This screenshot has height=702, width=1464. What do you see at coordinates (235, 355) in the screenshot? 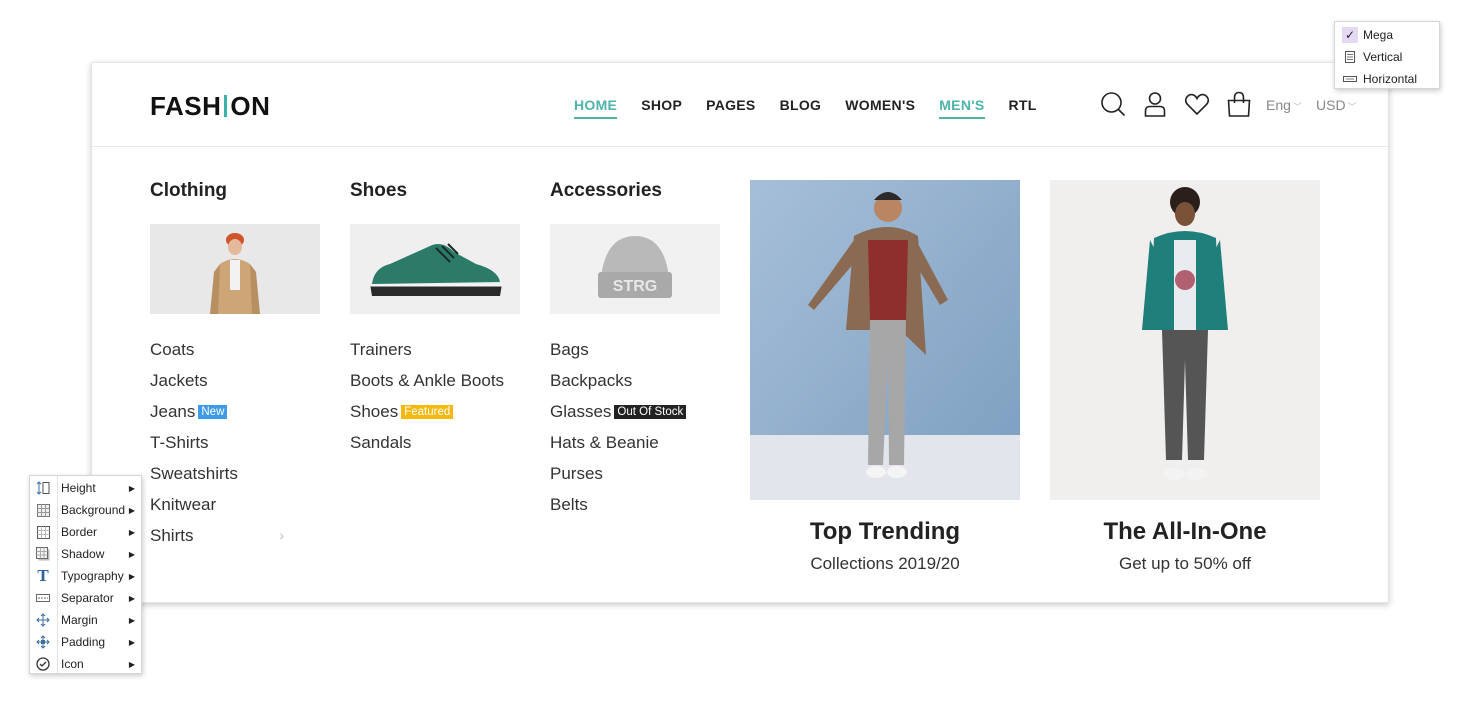
I see `list-item: Coats` at bounding box center [235, 355].